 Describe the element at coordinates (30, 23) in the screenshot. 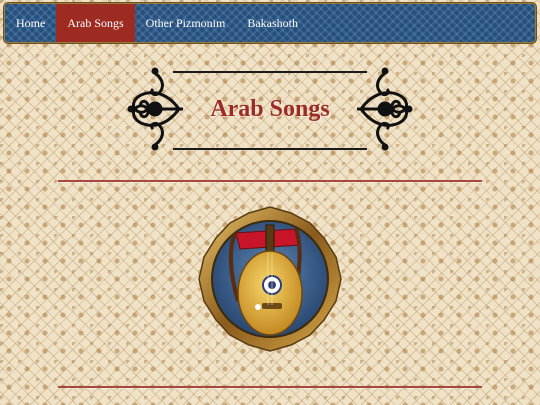

I see `nav-home: Home` at that location.